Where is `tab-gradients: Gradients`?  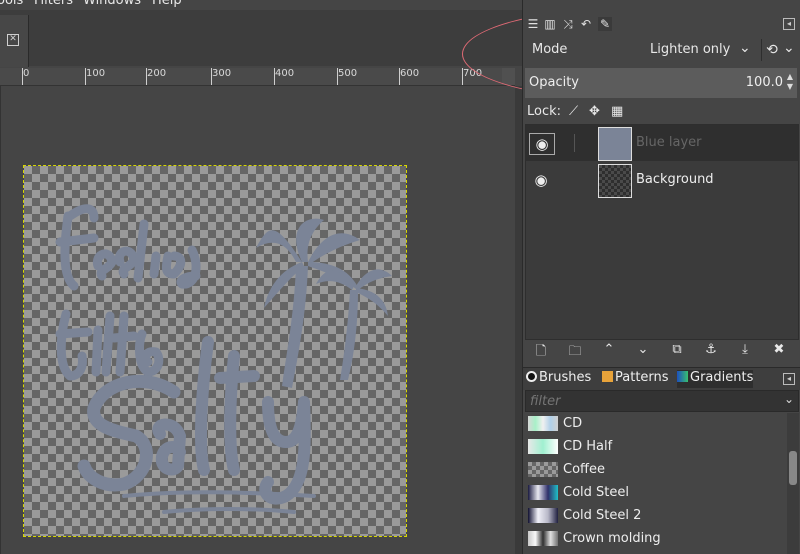 tab-gradients: Gradients is located at coordinates (715, 379).